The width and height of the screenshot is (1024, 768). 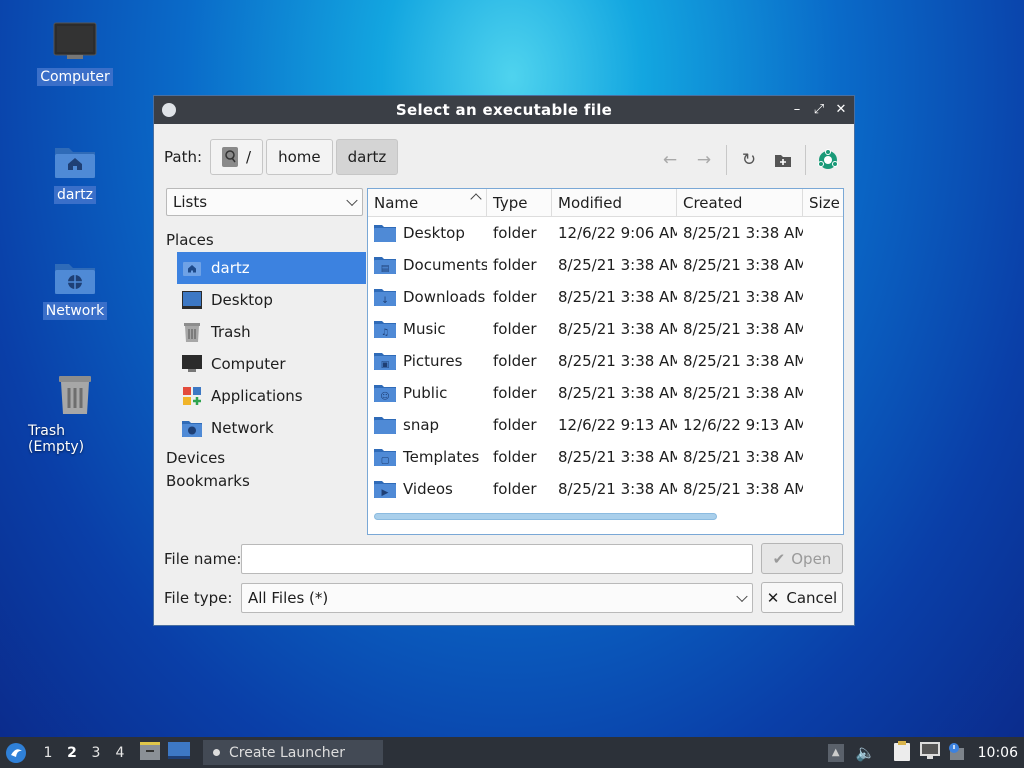 I want to click on navigation-toolbar: ← → ↻, so click(x=744, y=160).